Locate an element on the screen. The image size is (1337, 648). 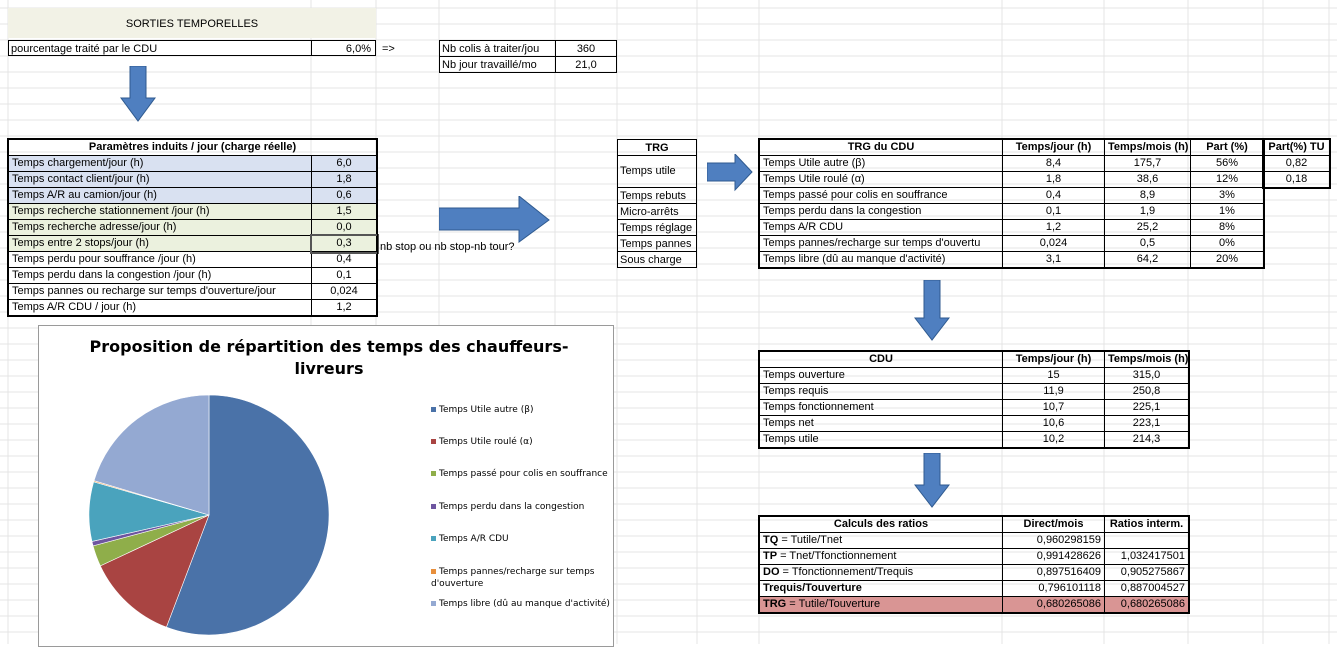
params-label: Temps contact client/jour (h) is located at coordinates (160, 179).